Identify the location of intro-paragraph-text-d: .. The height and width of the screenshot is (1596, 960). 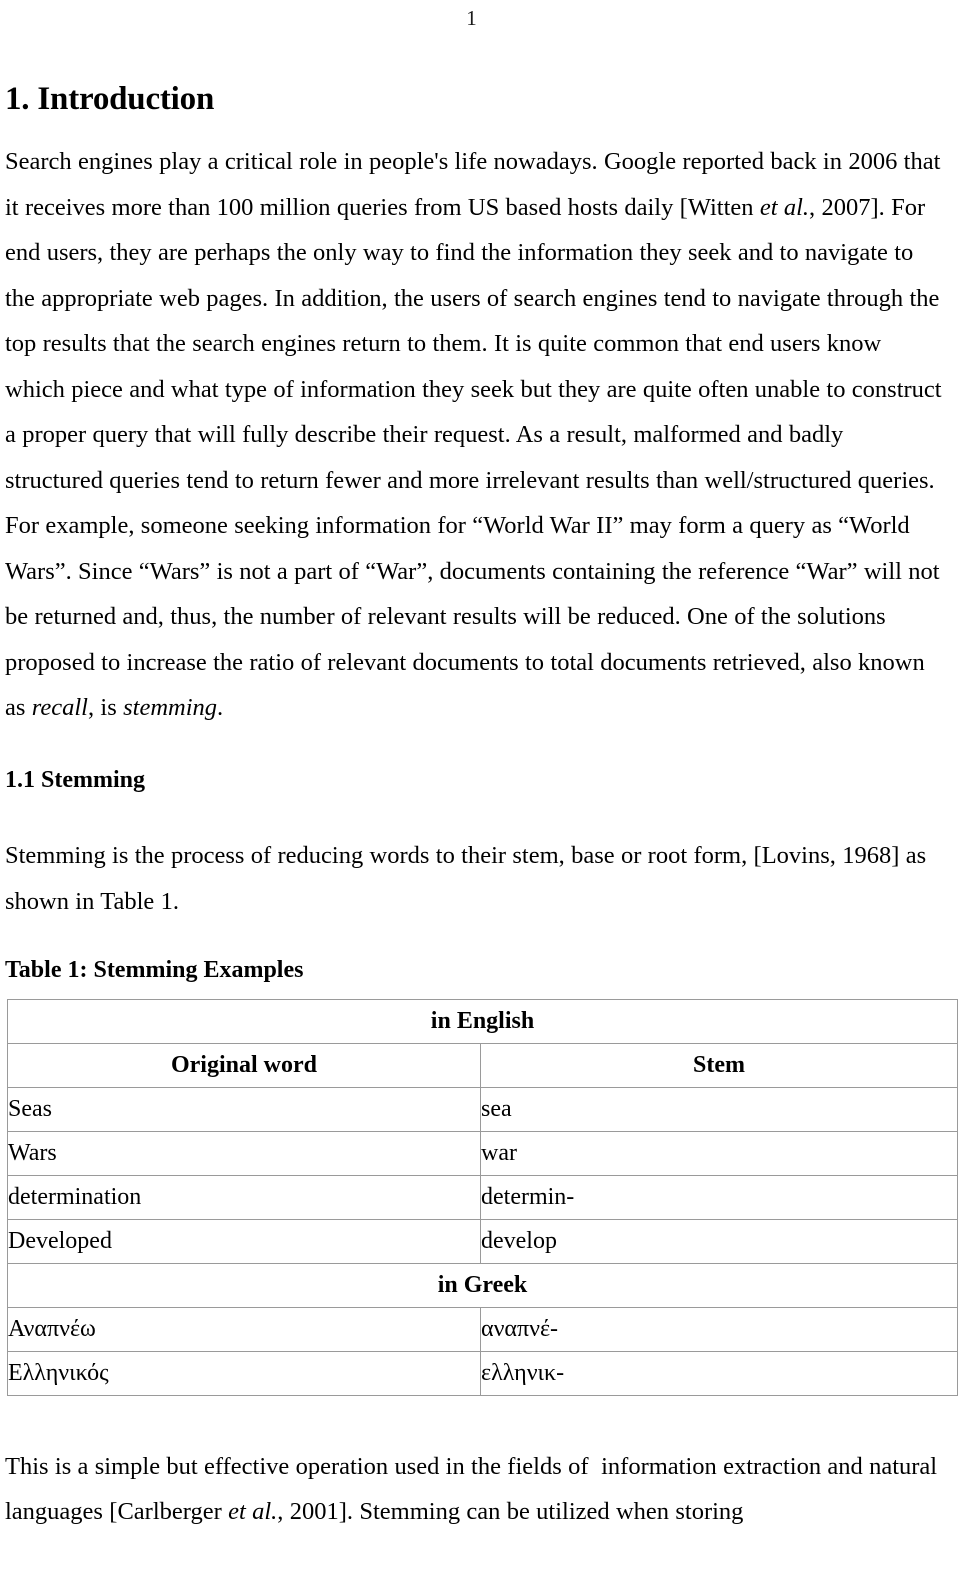
(220, 708).